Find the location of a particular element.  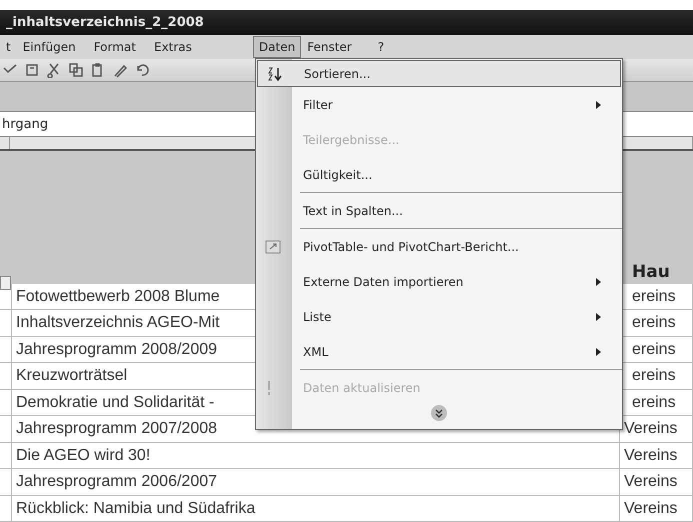

chevron-down-icon is located at coordinates (439, 413).